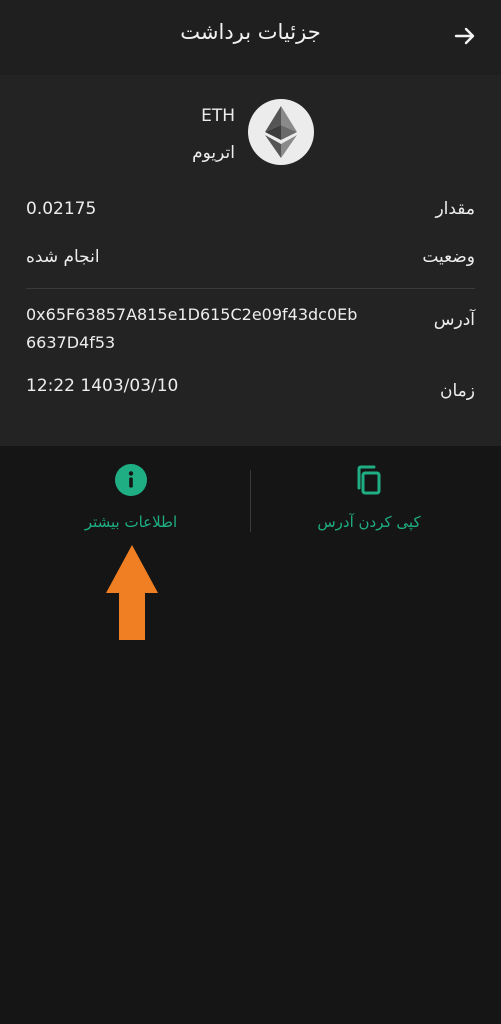 Image resolution: width=501 pixels, height=1024 pixels. Describe the element at coordinates (102, 386) in the screenshot. I see `time-value: 12:22 1403/03/10` at that location.